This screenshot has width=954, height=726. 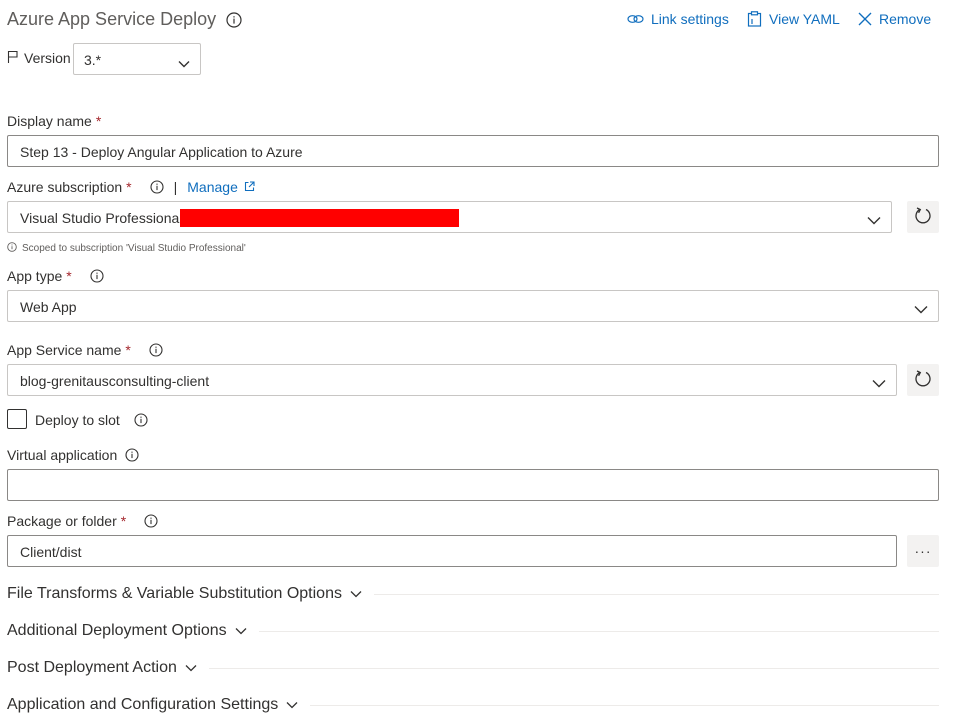 I want to click on section-post-deployment: Post Deployment Action, so click(x=473, y=668).